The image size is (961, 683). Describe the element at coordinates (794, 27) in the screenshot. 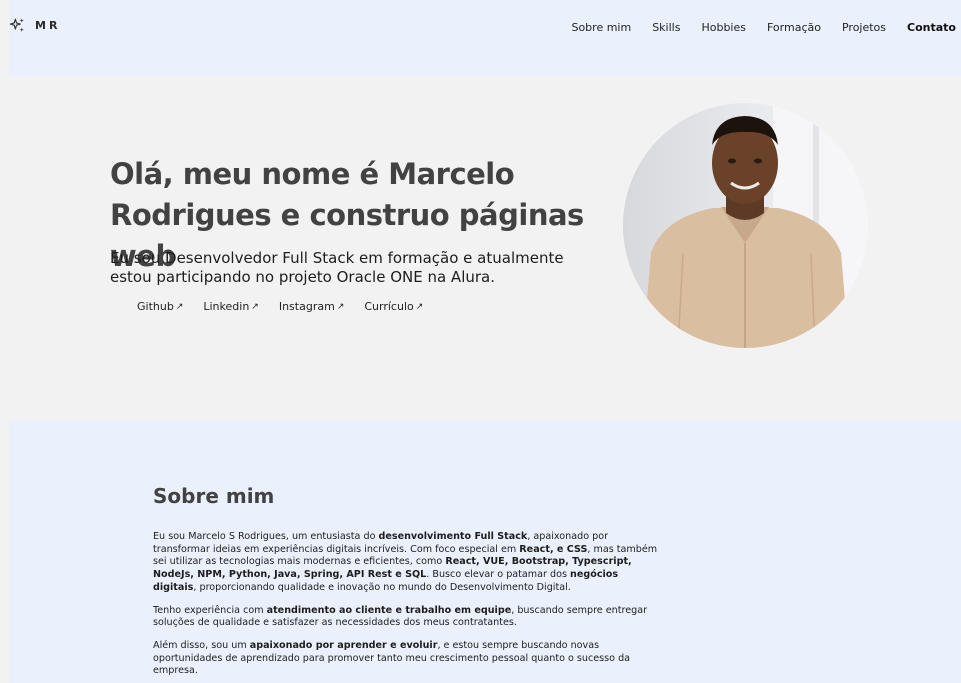

I see `nav-formacao: Formação` at that location.